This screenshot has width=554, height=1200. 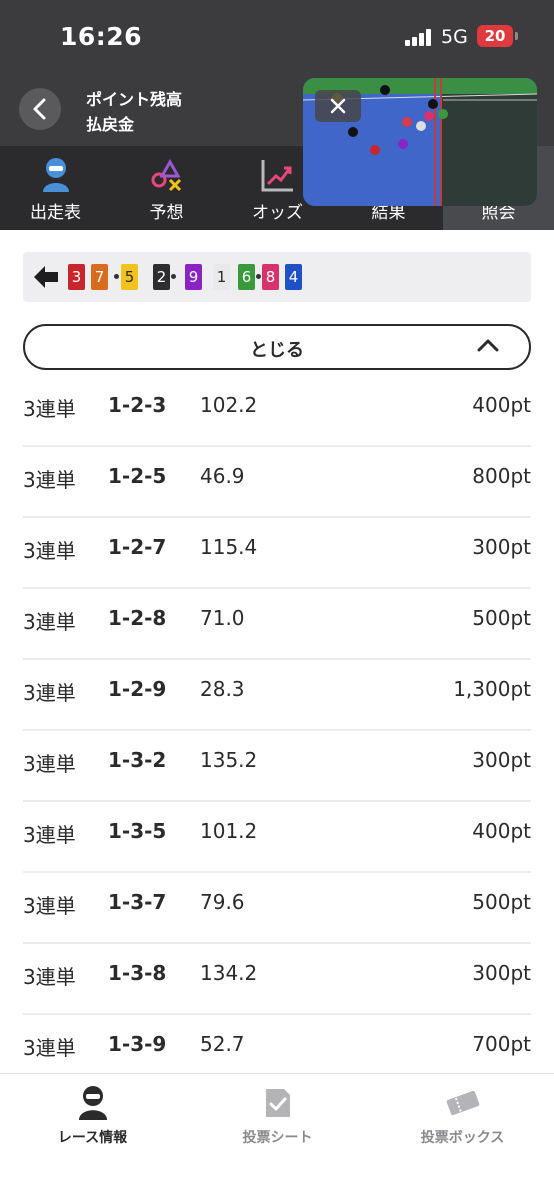 What do you see at coordinates (420, 142) in the screenshot?
I see `race-video` at bounding box center [420, 142].